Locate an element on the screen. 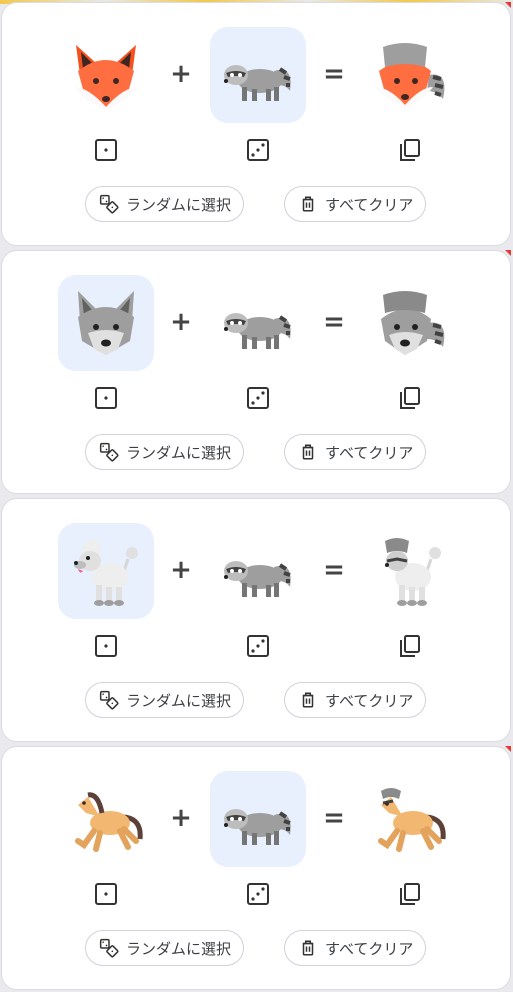 Image resolution: width=513 pixels, height=992 pixels. horse-emoji is located at coordinates (109, 822).